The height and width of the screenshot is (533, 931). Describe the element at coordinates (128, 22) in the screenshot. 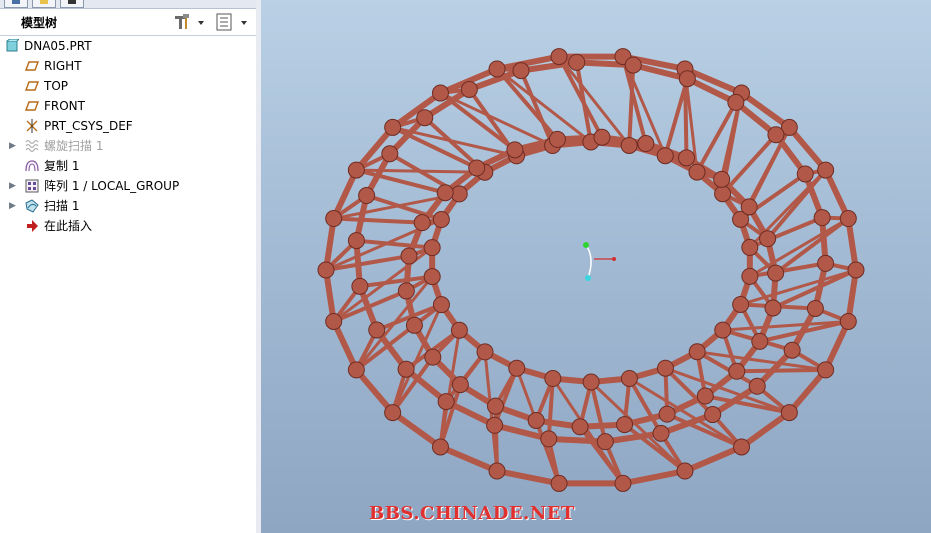

I see `model-tree-header: 模型树` at that location.